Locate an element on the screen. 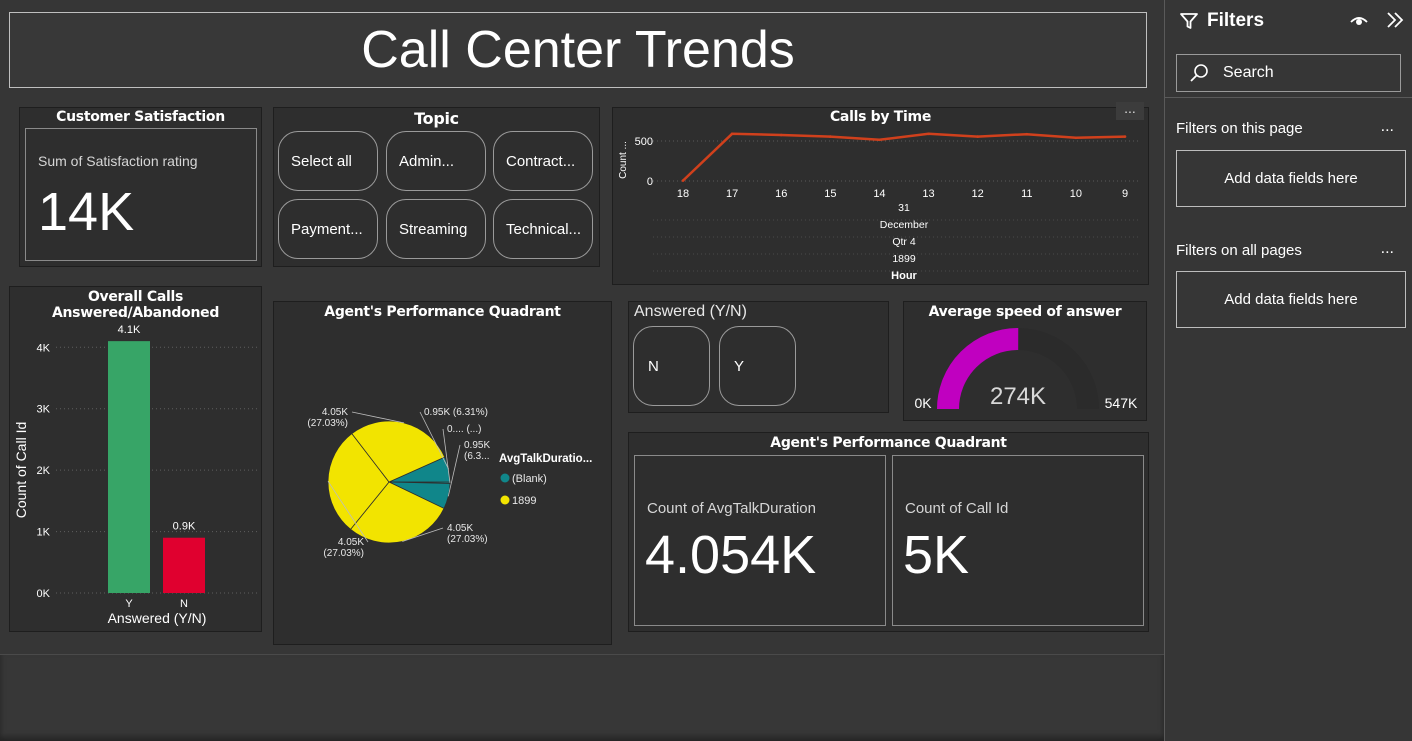 The width and height of the screenshot is (1412, 741). kpi-value: 4.054K is located at coordinates (731, 555).